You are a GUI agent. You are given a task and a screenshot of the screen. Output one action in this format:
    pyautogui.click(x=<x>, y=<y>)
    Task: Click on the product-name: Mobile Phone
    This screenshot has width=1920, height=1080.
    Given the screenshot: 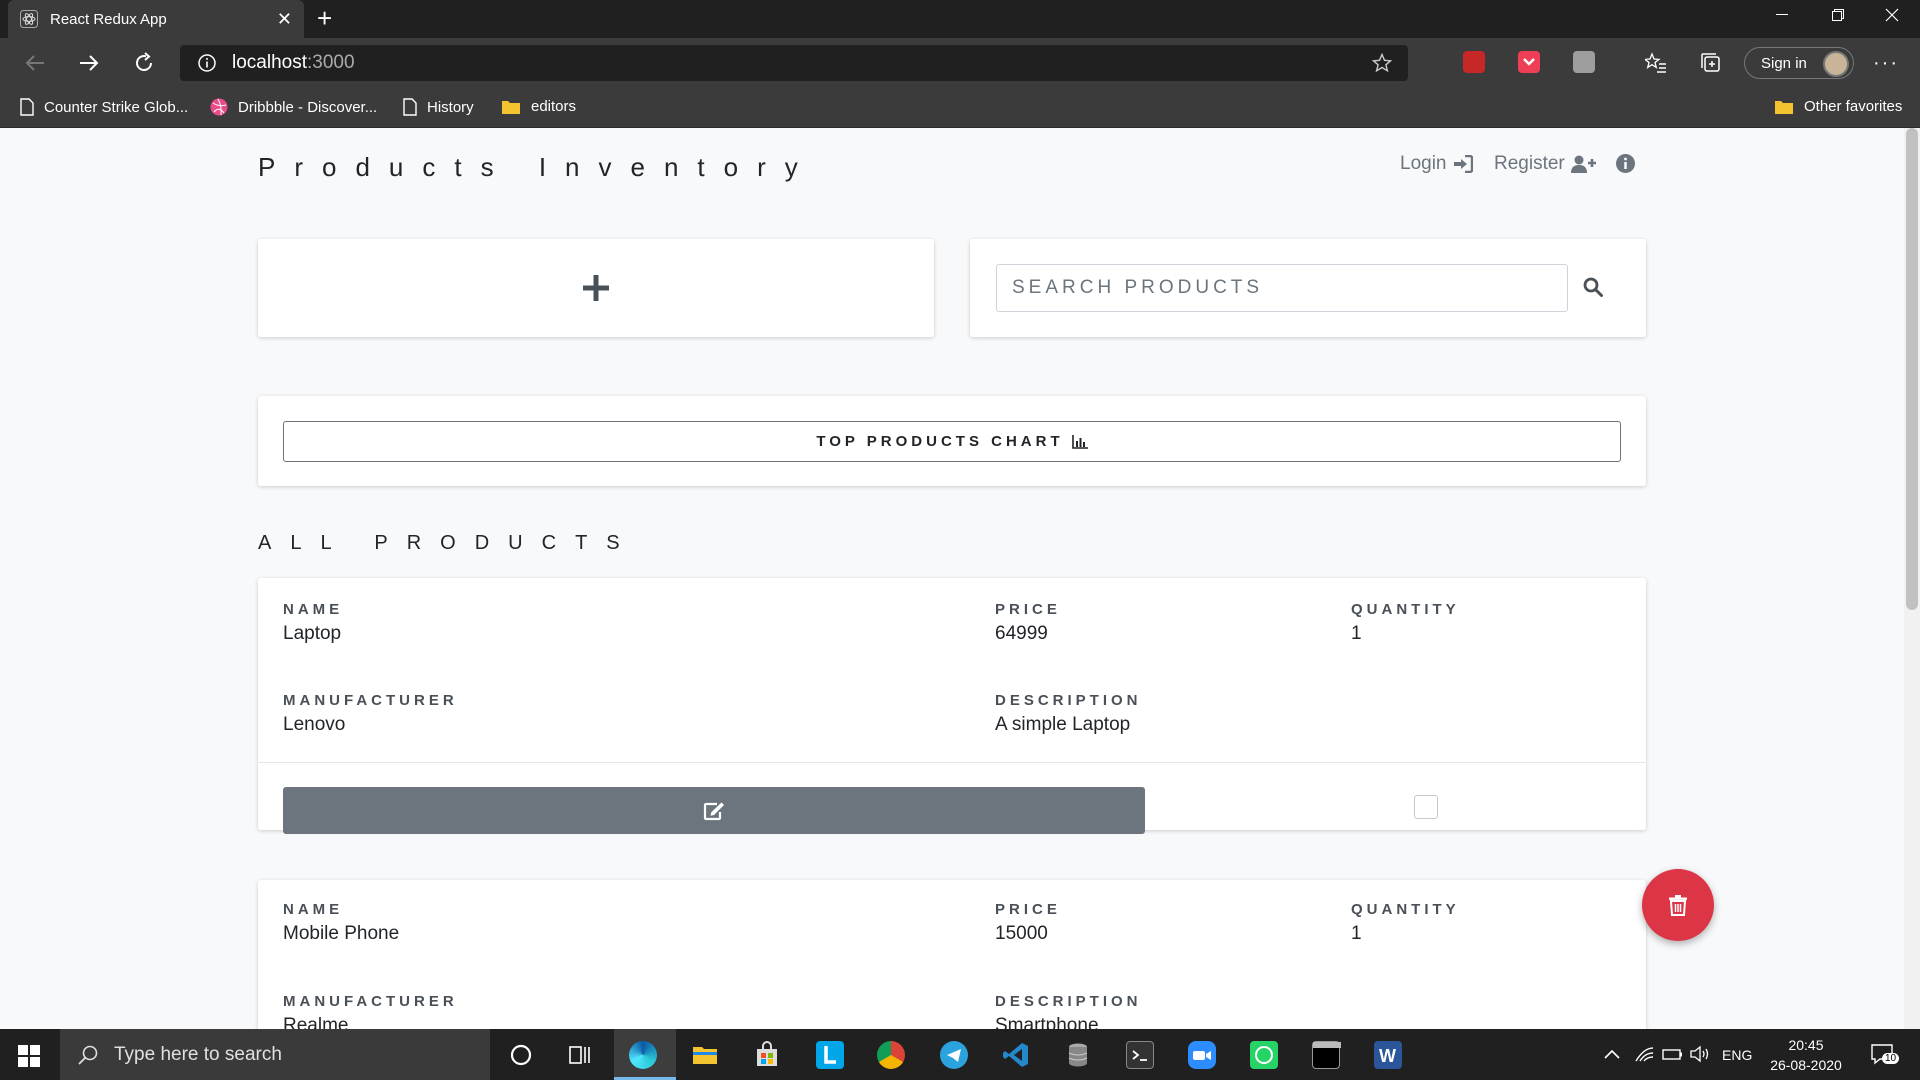 What is the action you would take?
    pyautogui.click(x=341, y=933)
    